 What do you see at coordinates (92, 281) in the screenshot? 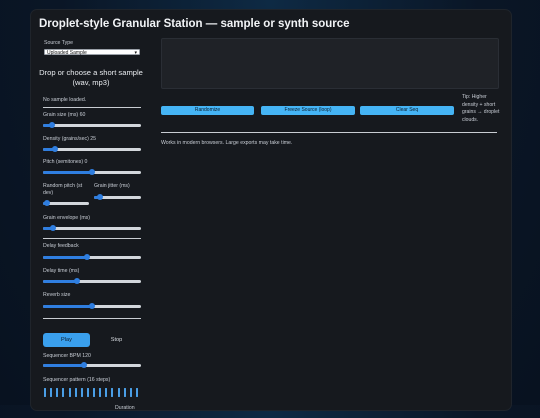
I see `delay-time-slider` at bounding box center [92, 281].